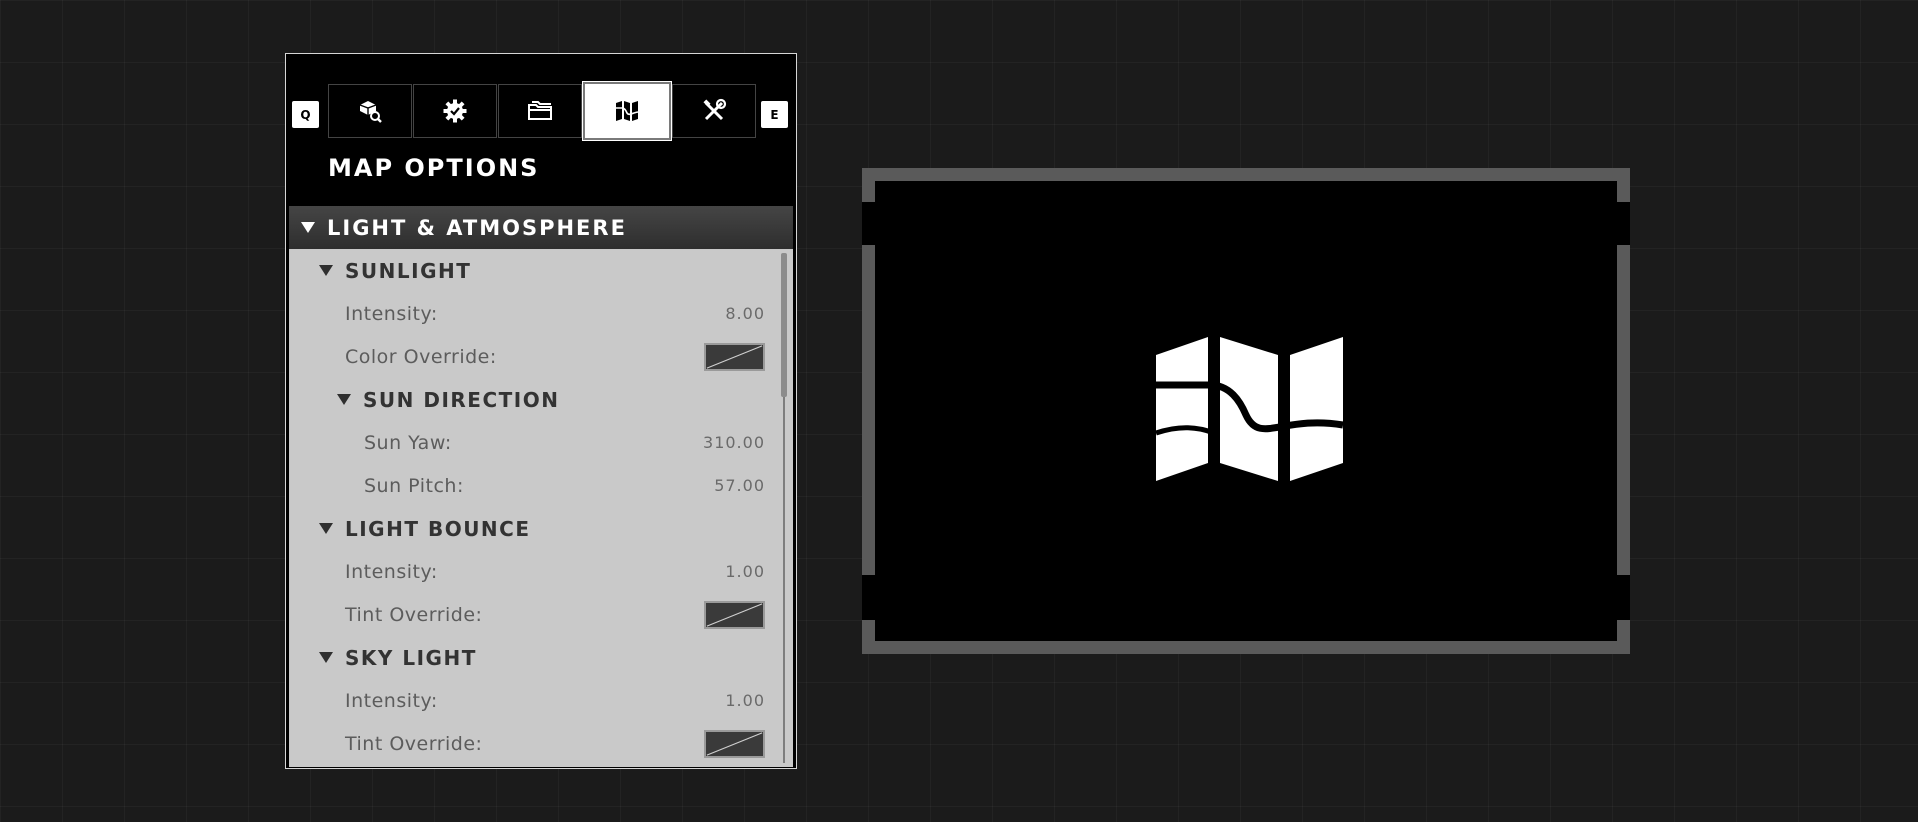 The width and height of the screenshot is (1918, 822). Describe the element at coordinates (541, 657) in the screenshot. I see `group-sky-light: SKY LIGHT` at that location.